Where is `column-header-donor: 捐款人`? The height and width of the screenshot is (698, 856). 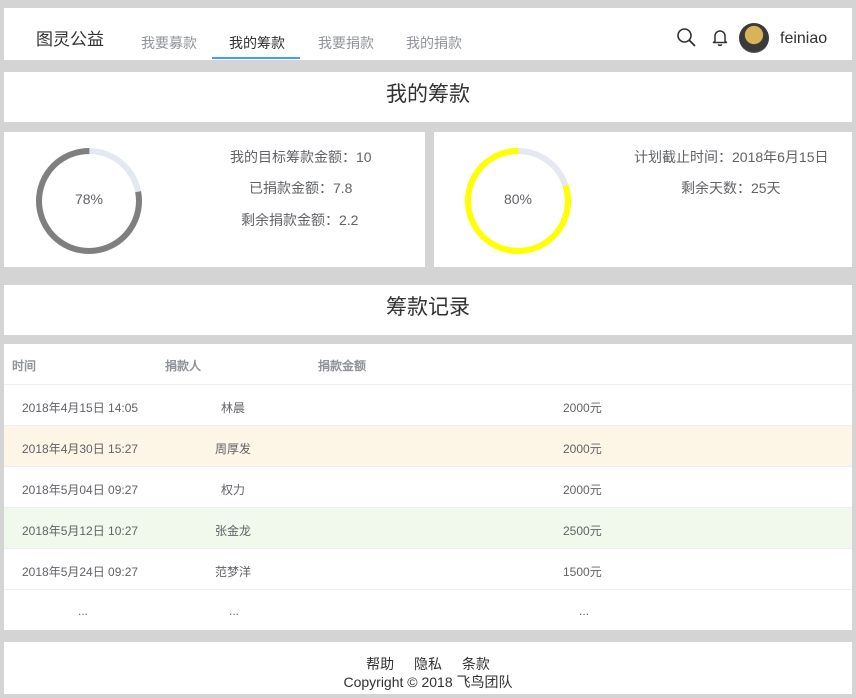
column-header-donor: 捐款人 is located at coordinates (183, 365).